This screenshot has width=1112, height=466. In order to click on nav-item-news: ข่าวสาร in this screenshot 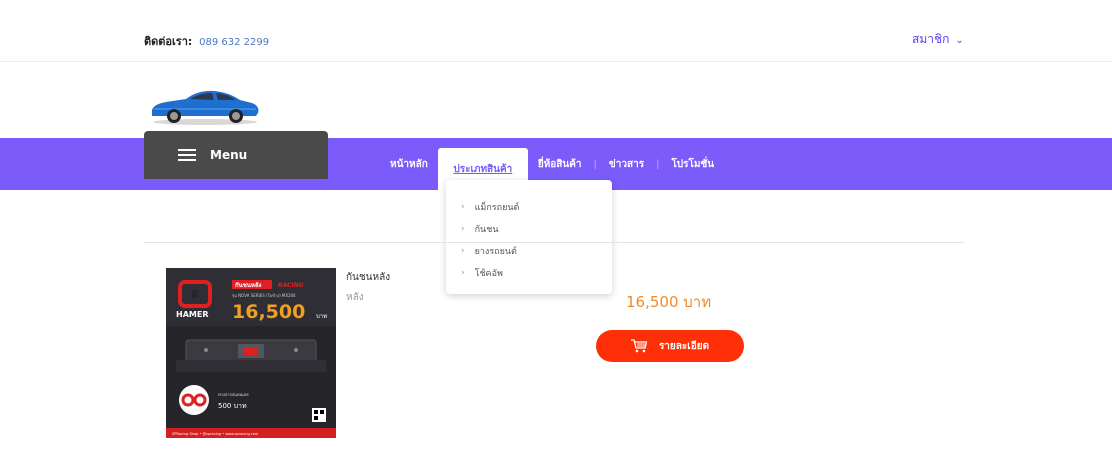, I will do `click(626, 164)`.